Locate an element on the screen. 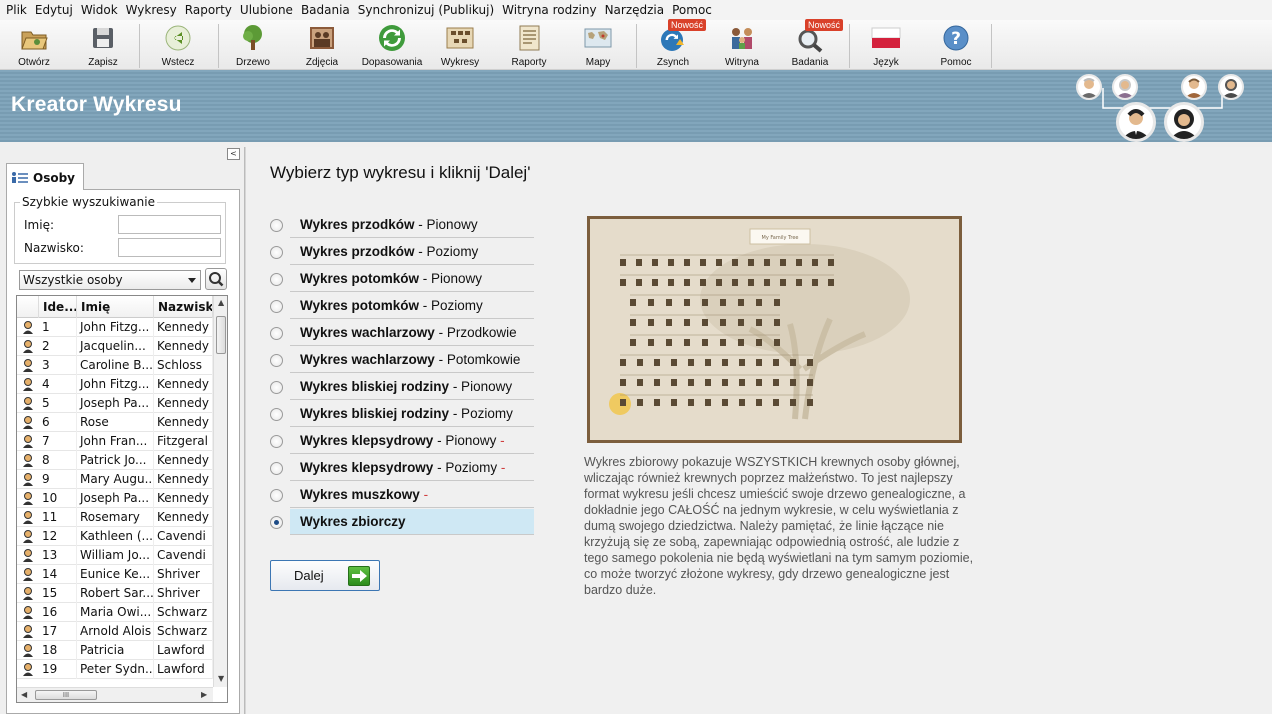  menu-item-10: Pomoc is located at coordinates (692, 10).